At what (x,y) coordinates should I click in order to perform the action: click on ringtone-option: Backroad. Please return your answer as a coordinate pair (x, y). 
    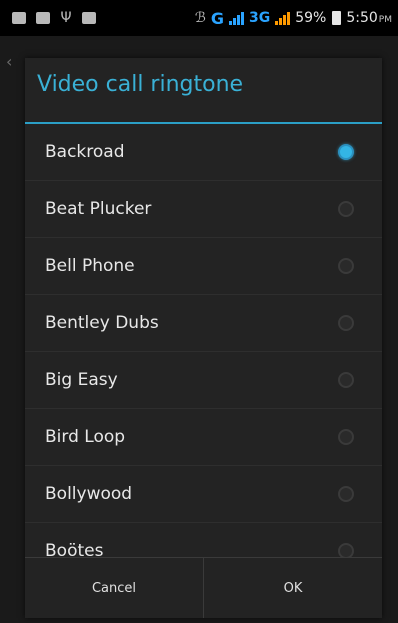
    Looking at the image, I should click on (203, 152).